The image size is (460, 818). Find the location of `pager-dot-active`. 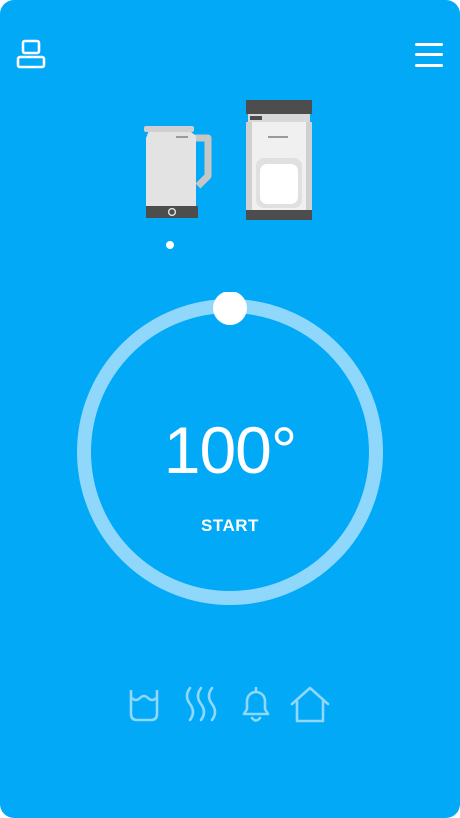

pager-dot-active is located at coordinates (170, 245).